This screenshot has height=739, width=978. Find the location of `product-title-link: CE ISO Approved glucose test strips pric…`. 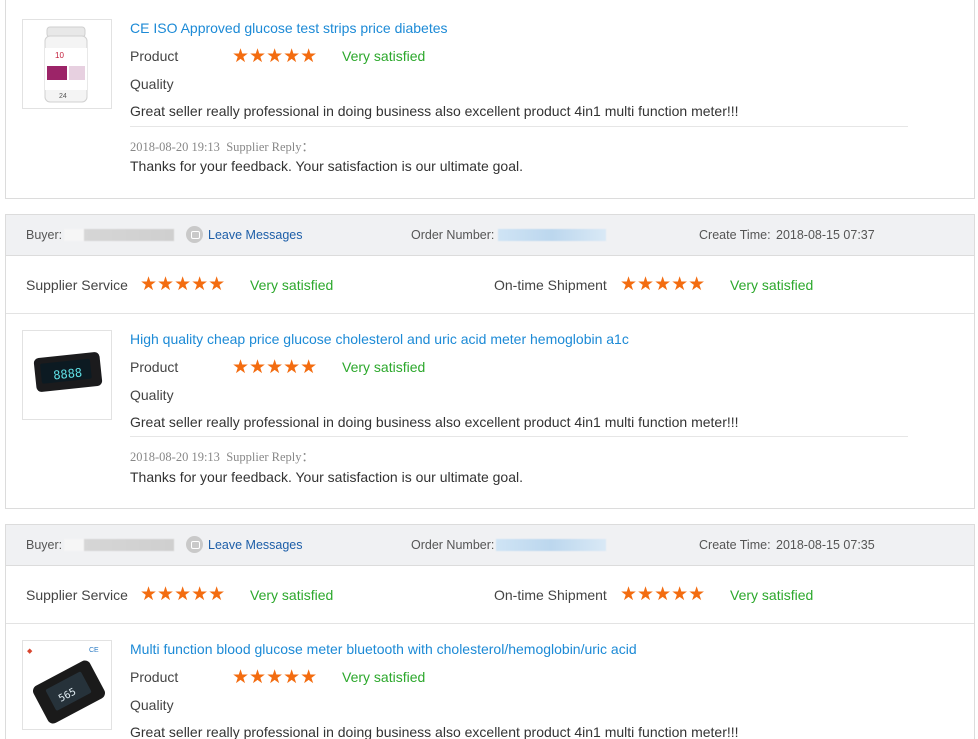

product-title-link: CE ISO Approved glucose test strips pric… is located at coordinates (289, 28).